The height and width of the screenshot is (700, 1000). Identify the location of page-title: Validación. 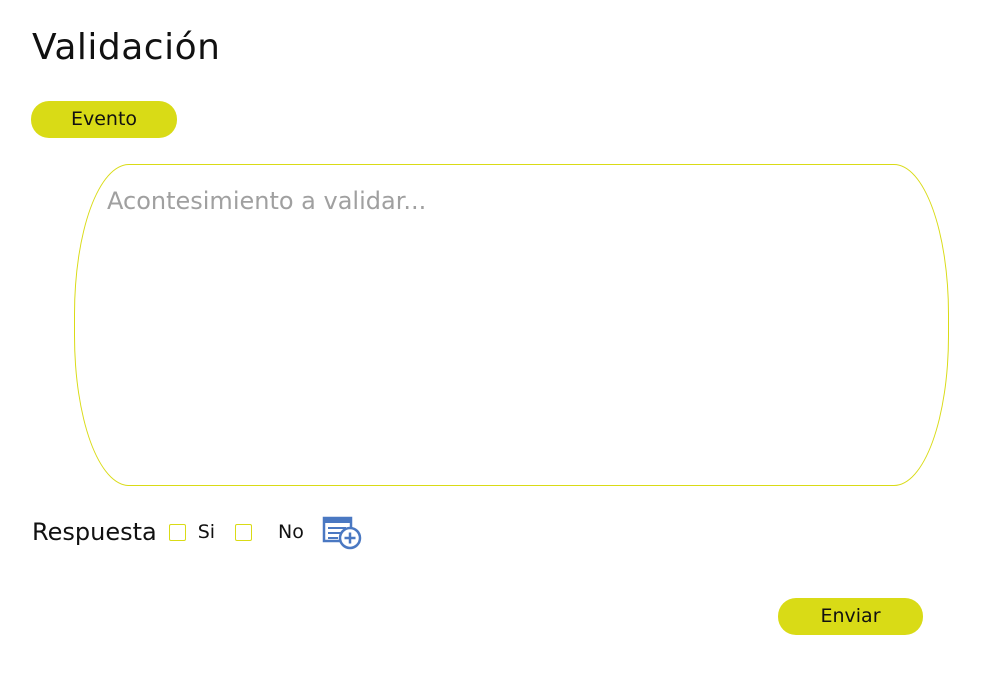
(126, 47).